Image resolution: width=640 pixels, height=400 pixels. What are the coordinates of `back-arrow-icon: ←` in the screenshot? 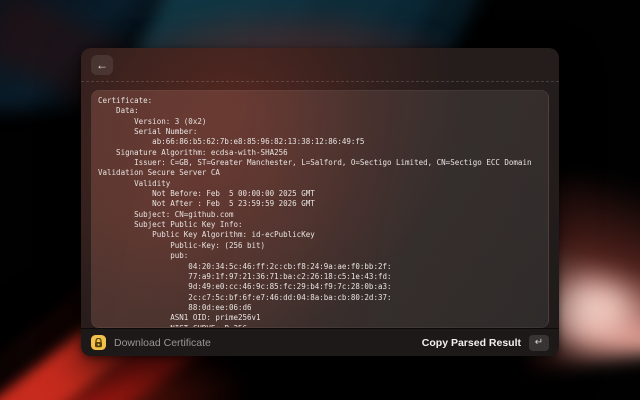 It's located at (102, 64).